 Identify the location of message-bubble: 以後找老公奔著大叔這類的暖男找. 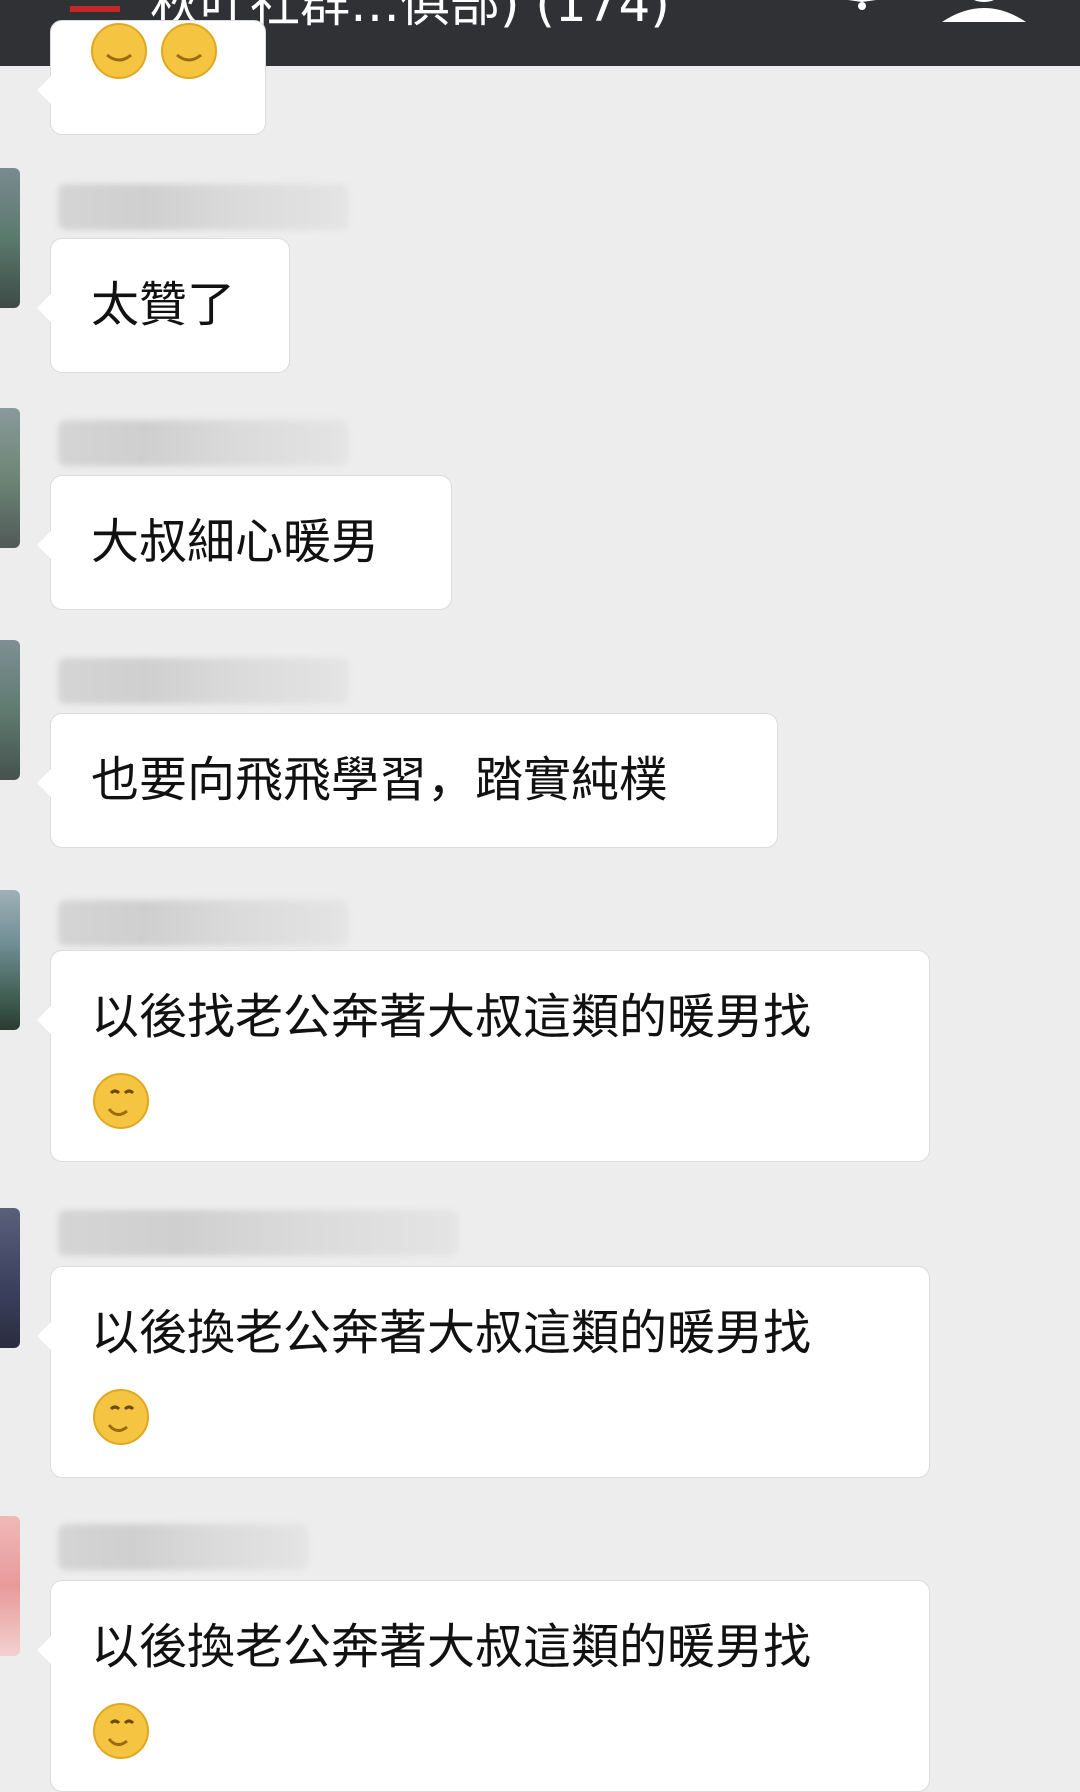
(483, 1056).